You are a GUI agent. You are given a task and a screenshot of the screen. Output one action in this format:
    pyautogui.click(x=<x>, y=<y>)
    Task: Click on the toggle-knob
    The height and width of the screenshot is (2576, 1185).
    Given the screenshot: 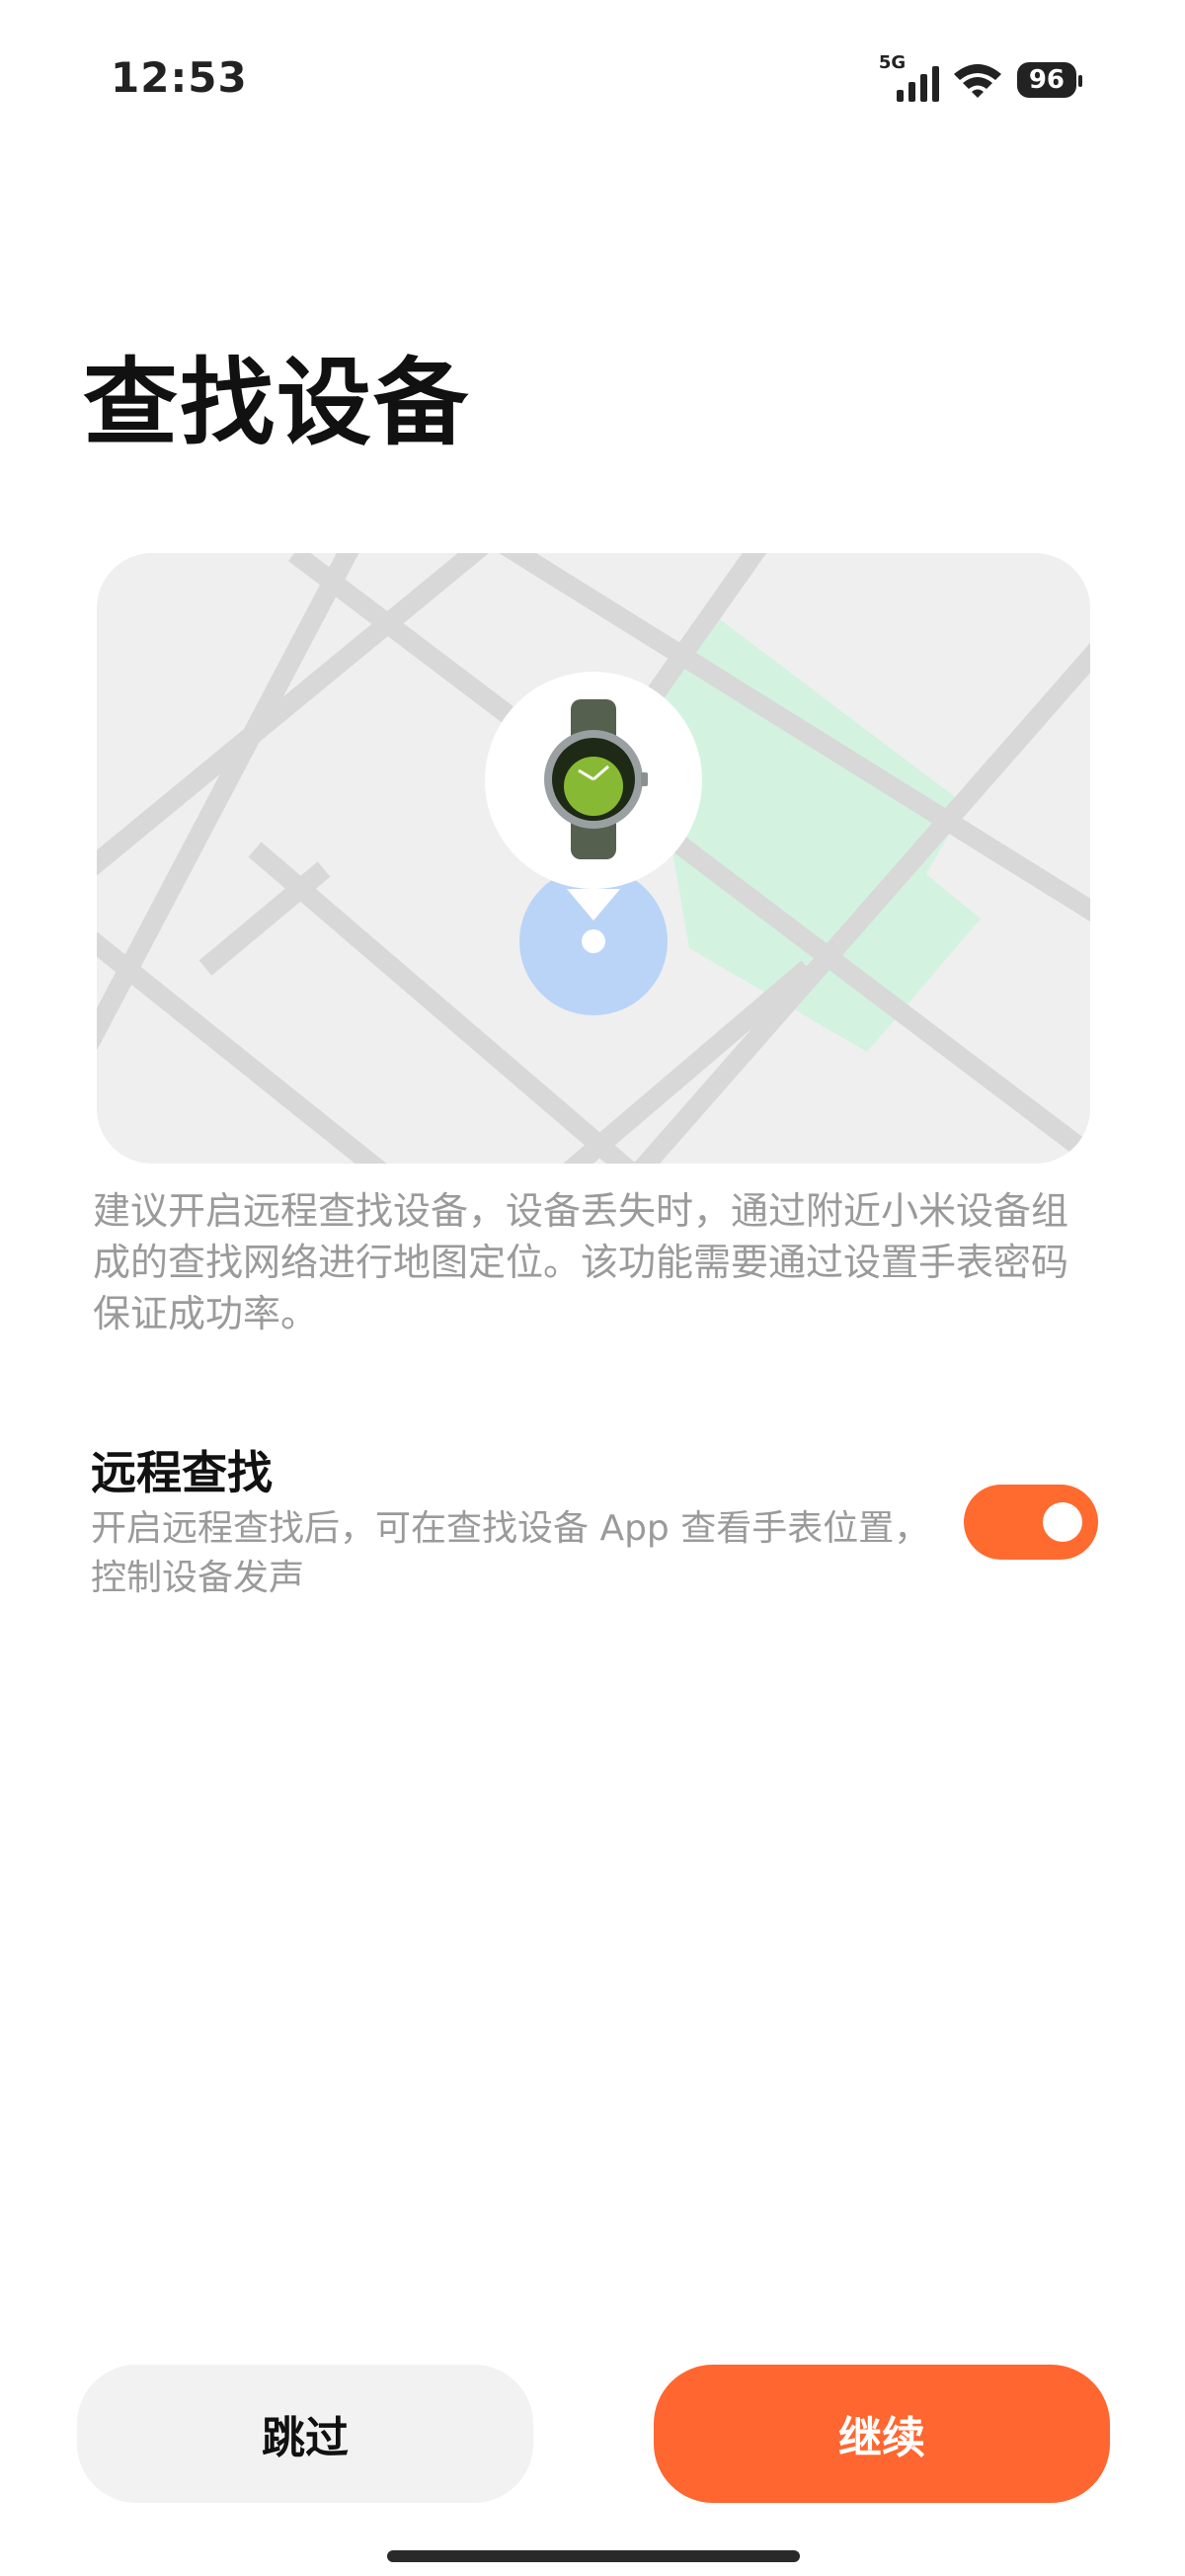 What is the action you would take?
    pyautogui.click(x=1063, y=1522)
    